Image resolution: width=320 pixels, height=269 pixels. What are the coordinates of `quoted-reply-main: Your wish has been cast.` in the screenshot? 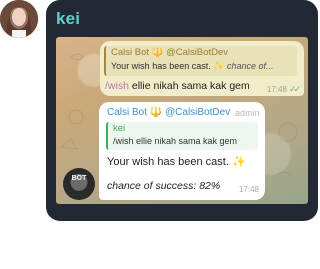 It's located at (161, 66).